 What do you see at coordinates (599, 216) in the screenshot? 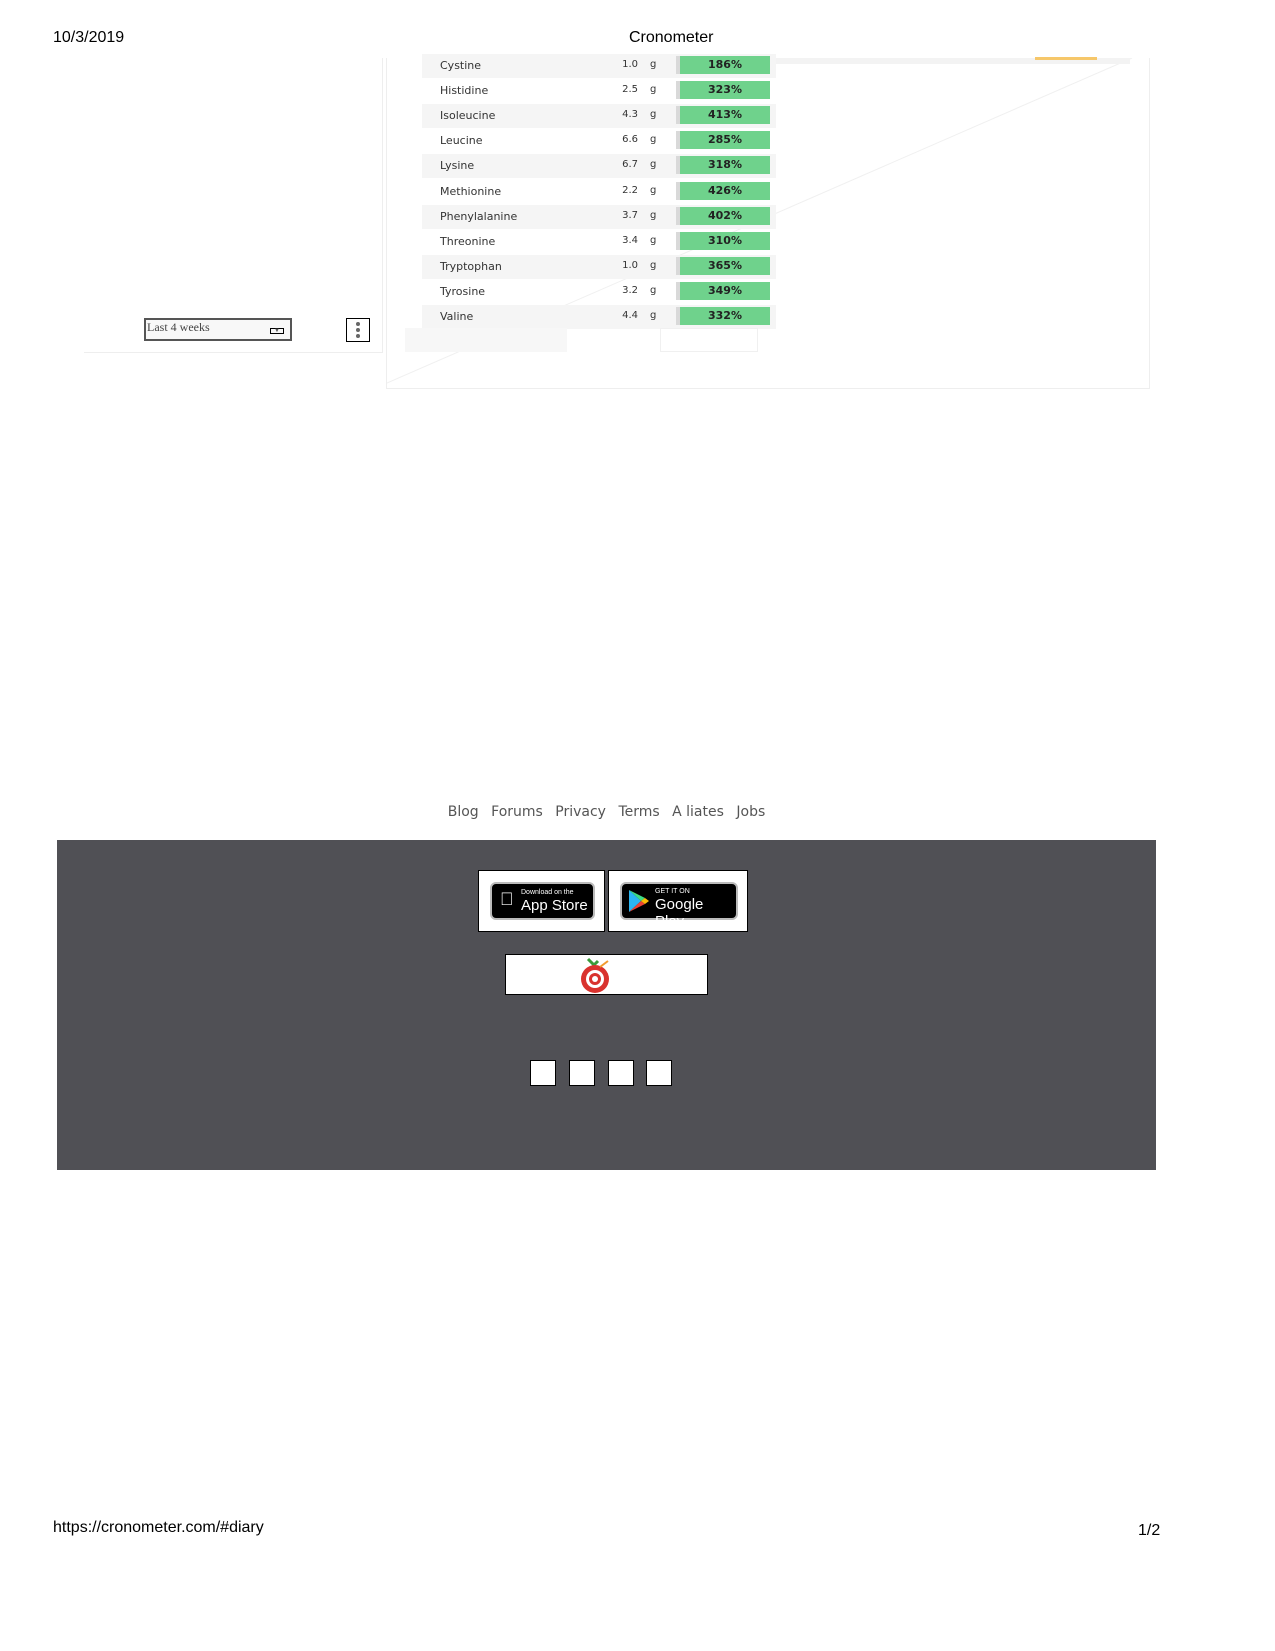
I see `table-row: Phenylalanine 3.7 g 402%` at bounding box center [599, 216].